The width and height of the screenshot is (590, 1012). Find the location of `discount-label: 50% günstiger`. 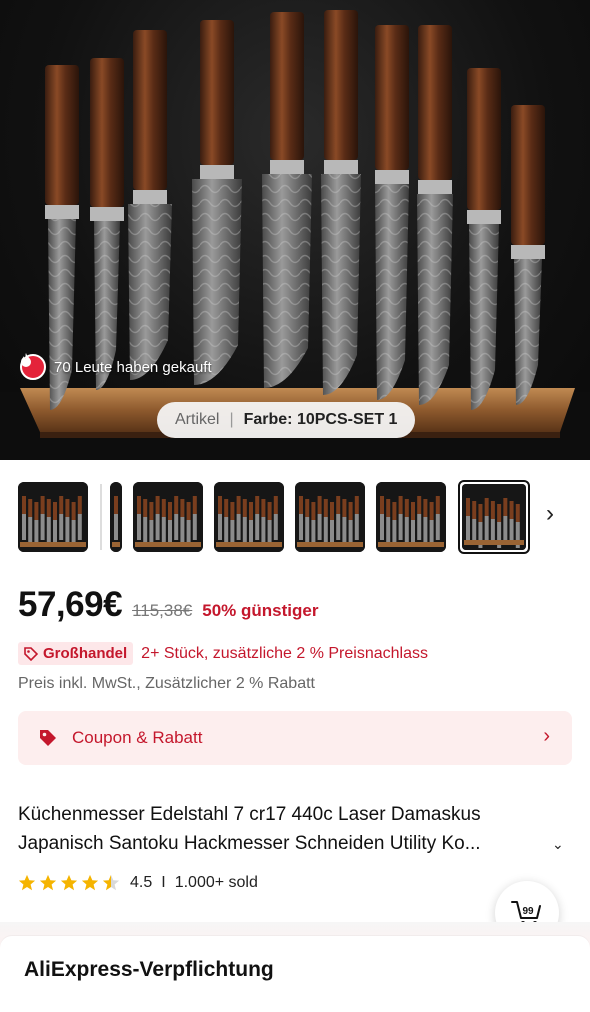

discount-label: 50% günstiger is located at coordinates (260, 610).